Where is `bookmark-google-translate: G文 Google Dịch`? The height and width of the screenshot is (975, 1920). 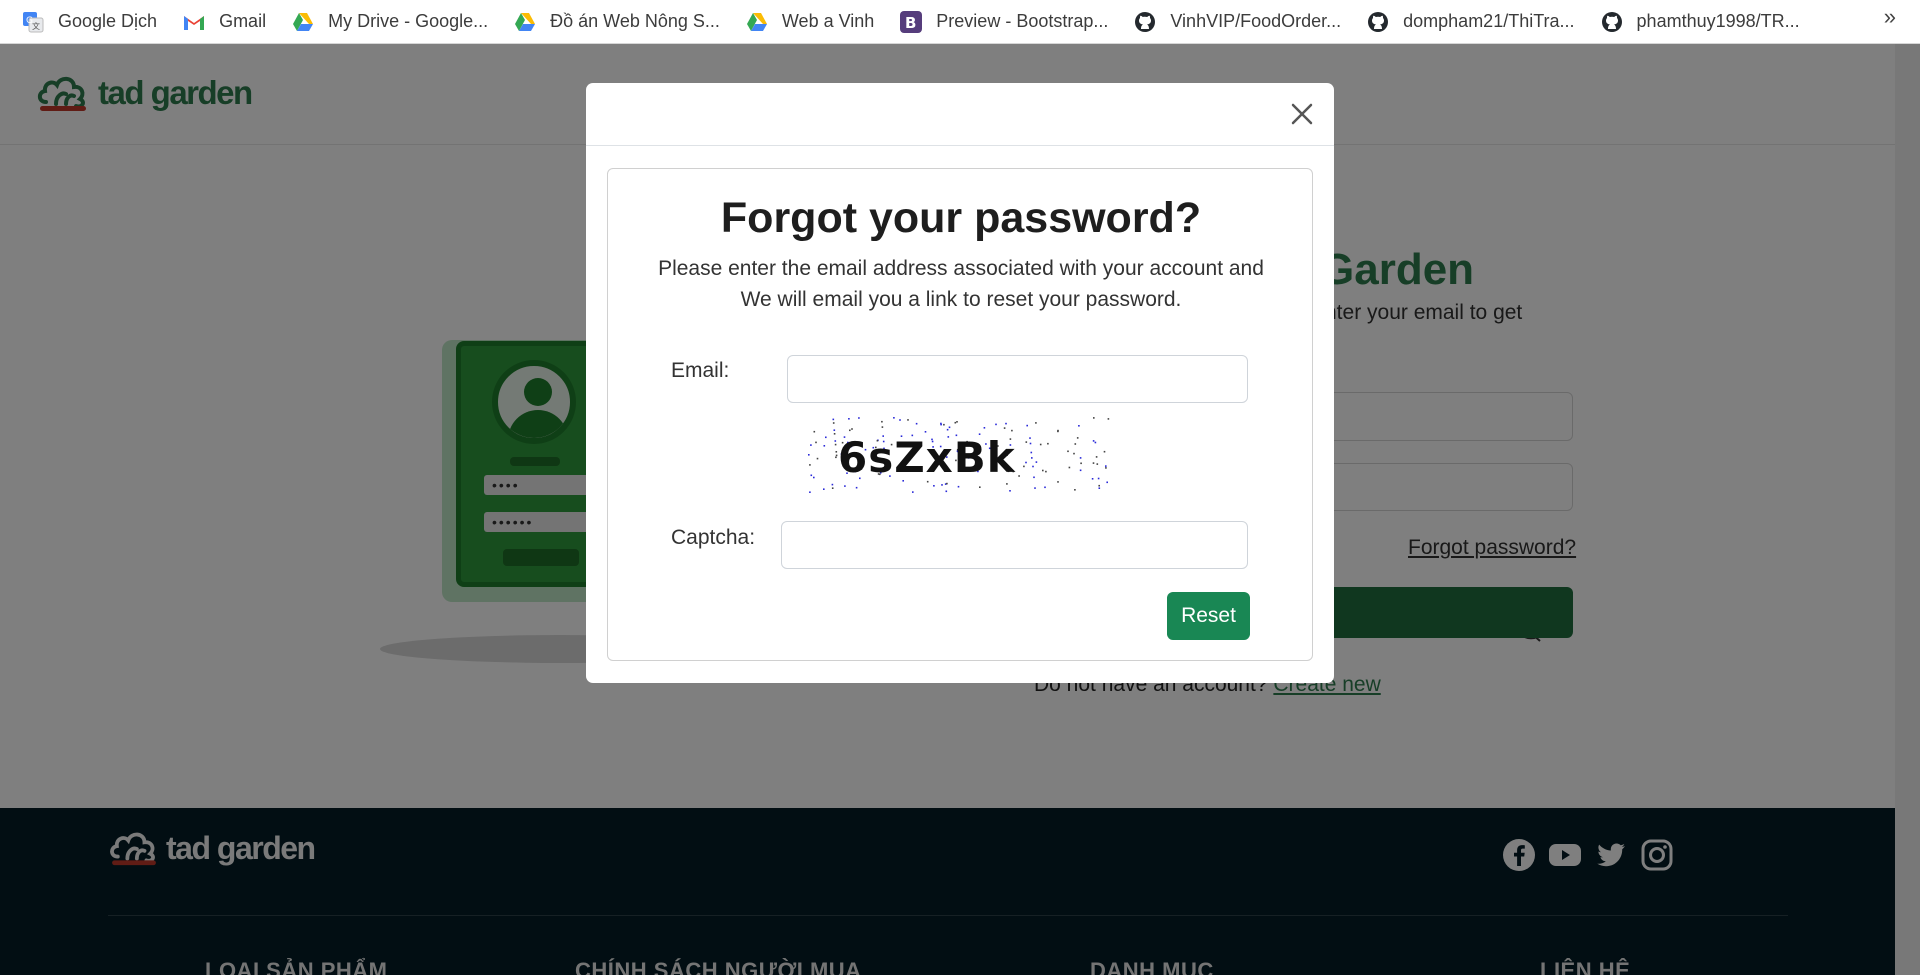 bookmark-google-translate: G文 Google Dịch is located at coordinates (94, 22).